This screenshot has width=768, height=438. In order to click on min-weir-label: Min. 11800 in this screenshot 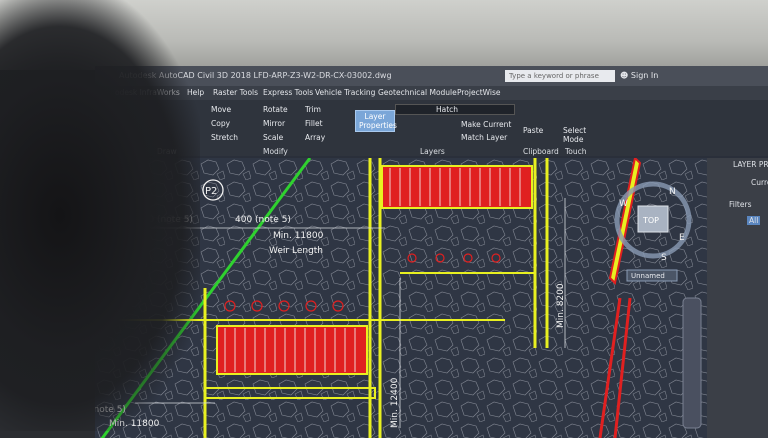, I will do `click(298, 236)`.